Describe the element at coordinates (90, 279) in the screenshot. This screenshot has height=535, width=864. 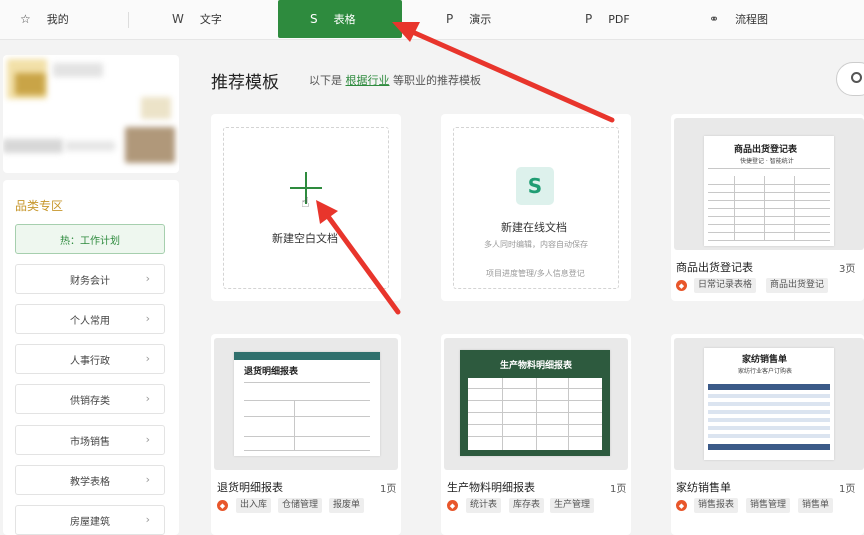
I see `category-item-finance: 财务会计 ›` at that location.